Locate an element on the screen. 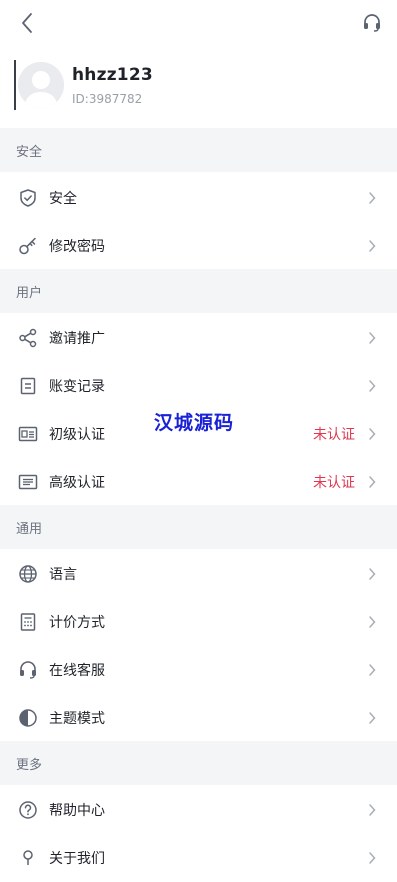 This screenshot has height=882, width=397. menu-item-label: 初级认证 is located at coordinates (77, 435).